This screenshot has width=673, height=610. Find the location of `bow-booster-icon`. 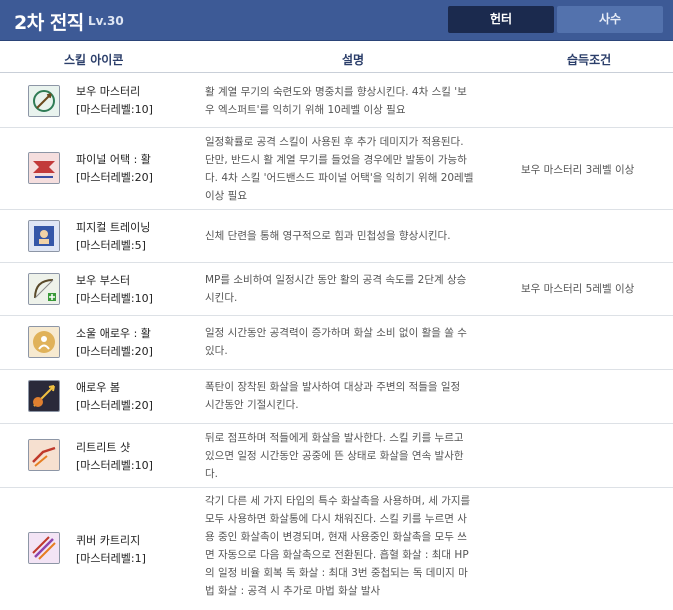

bow-booster-icon is located at coordinates (44, 289).